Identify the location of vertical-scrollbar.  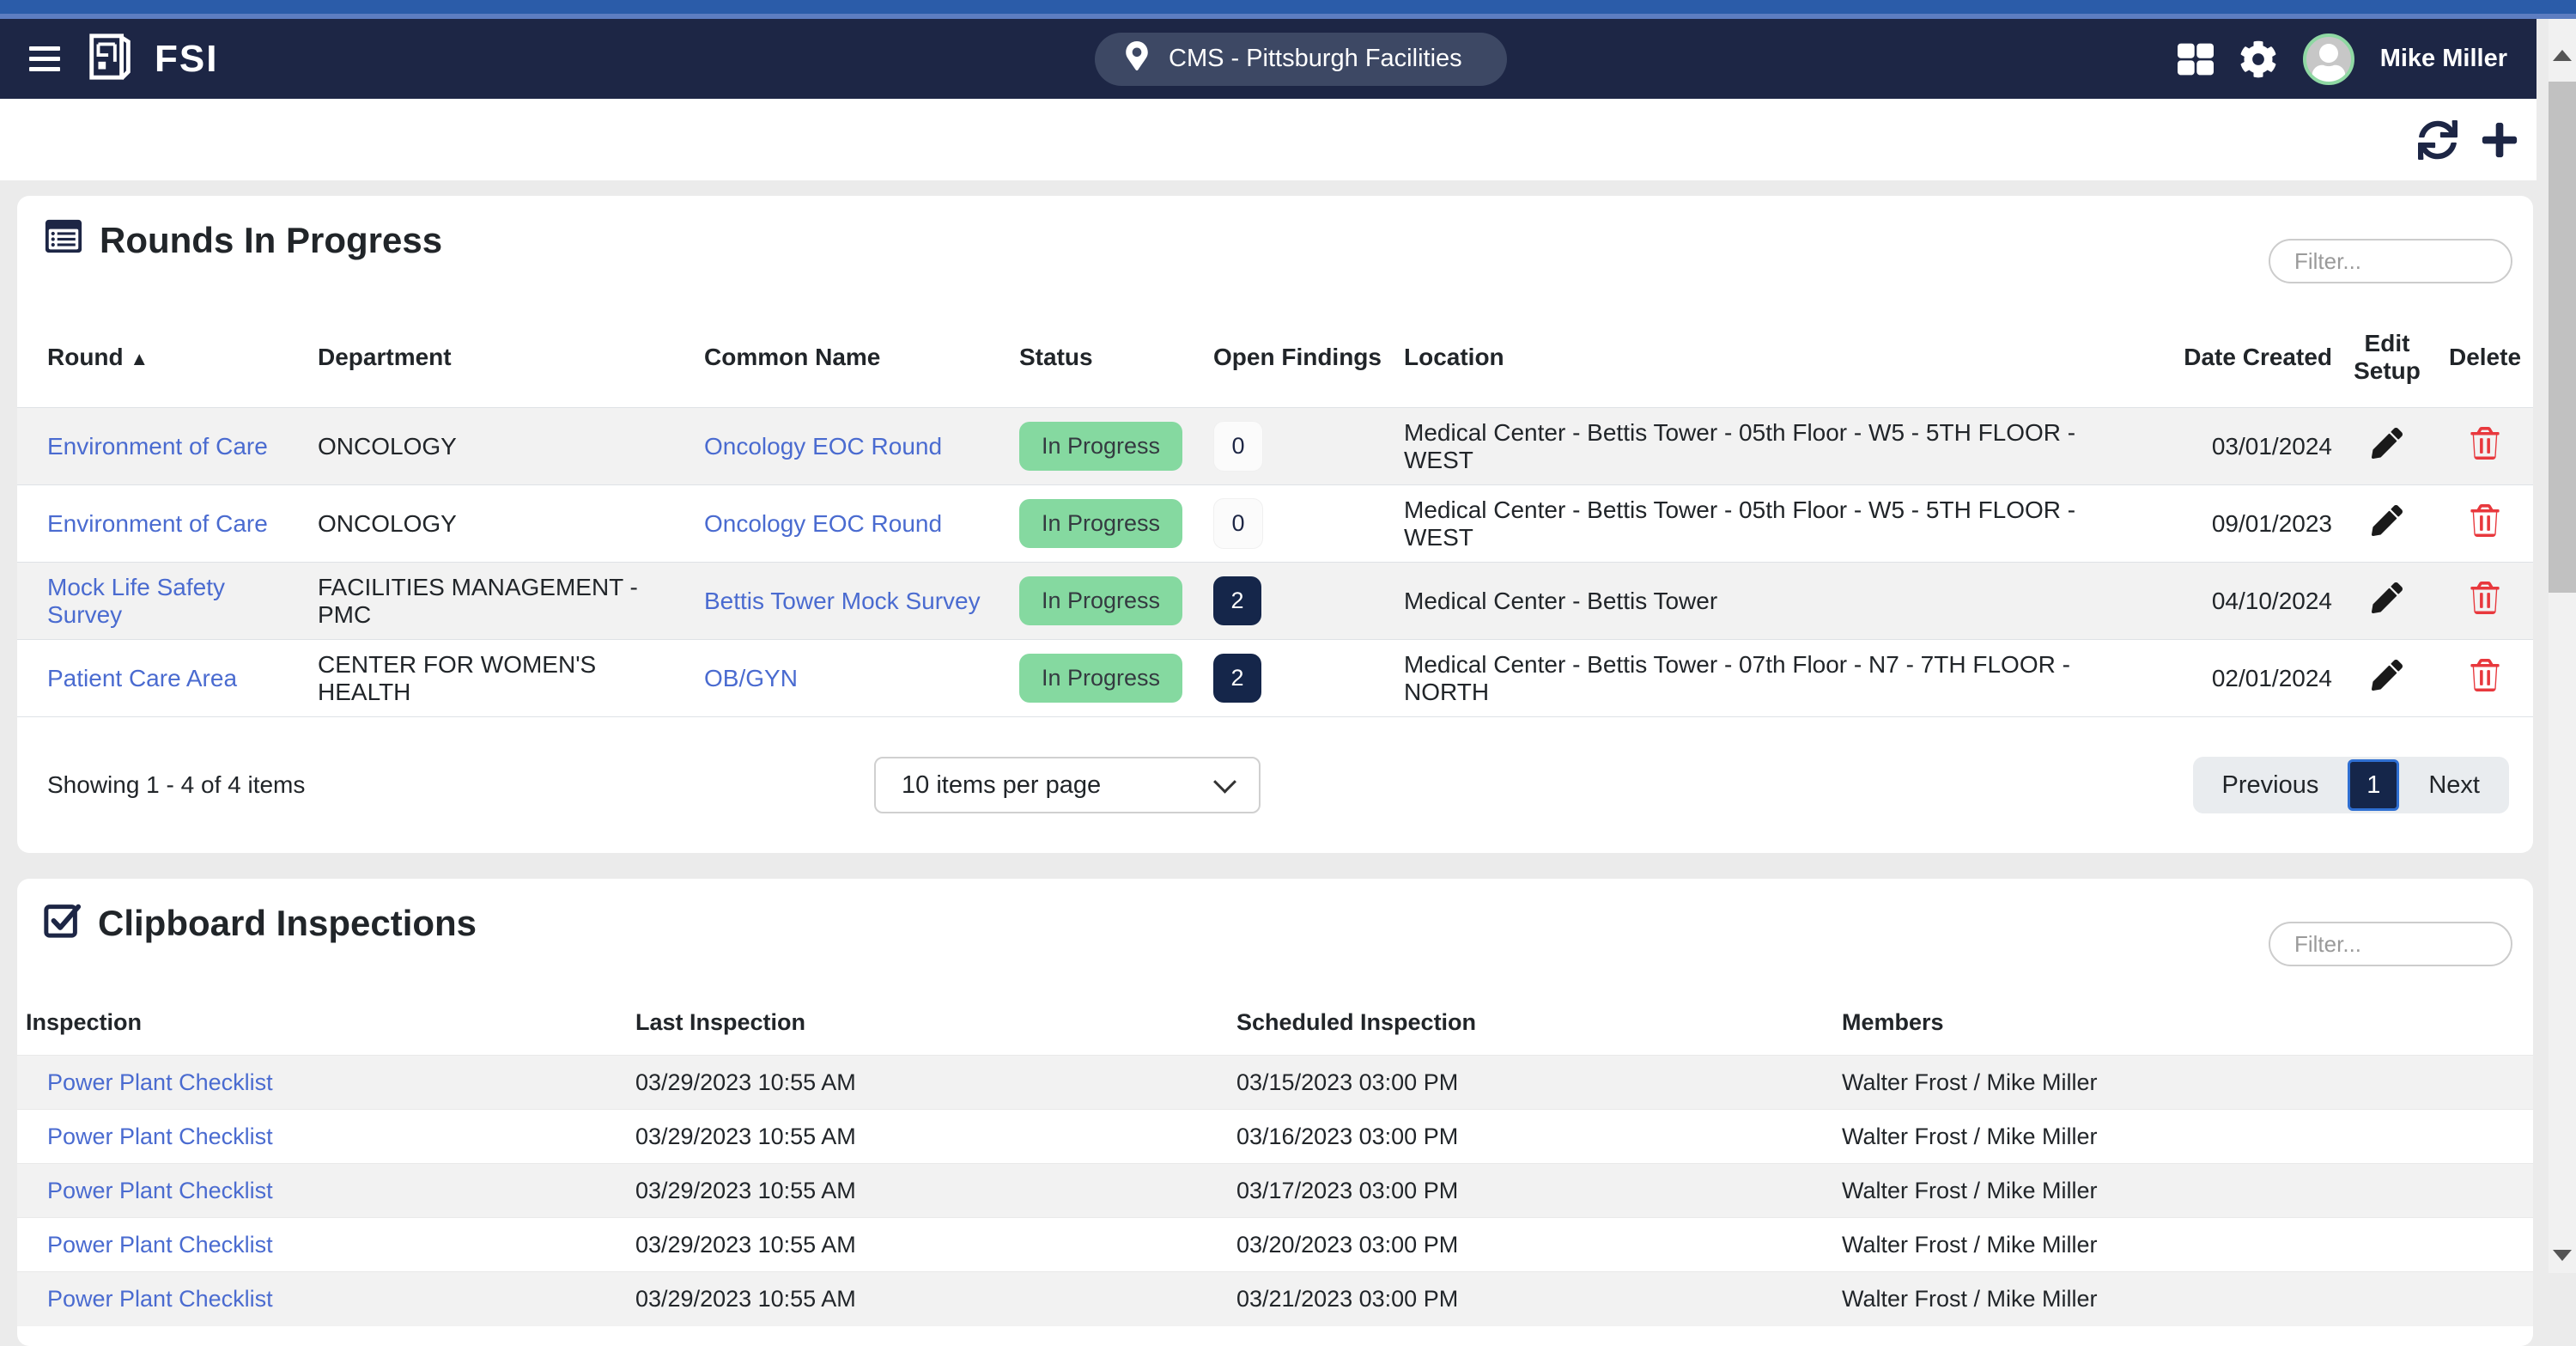
(2562, 646).